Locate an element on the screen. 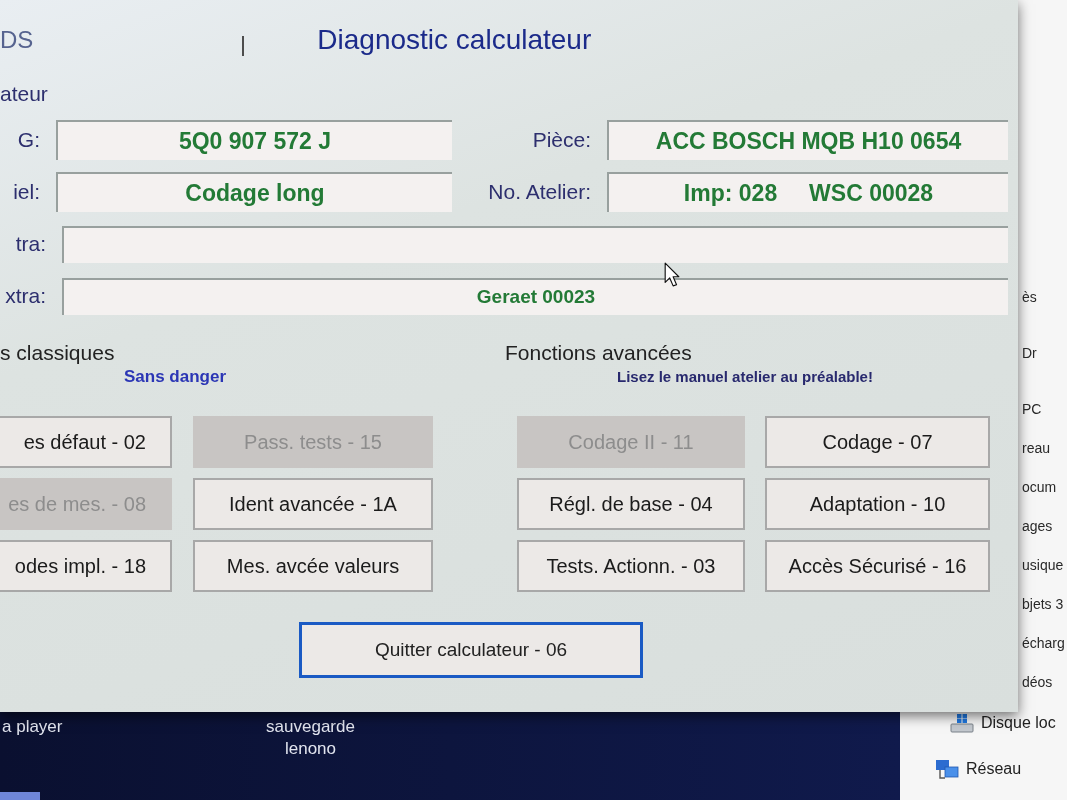 The width and height of the screenshot is (1067, 800). network-icon is located at coordinates (947, 769).